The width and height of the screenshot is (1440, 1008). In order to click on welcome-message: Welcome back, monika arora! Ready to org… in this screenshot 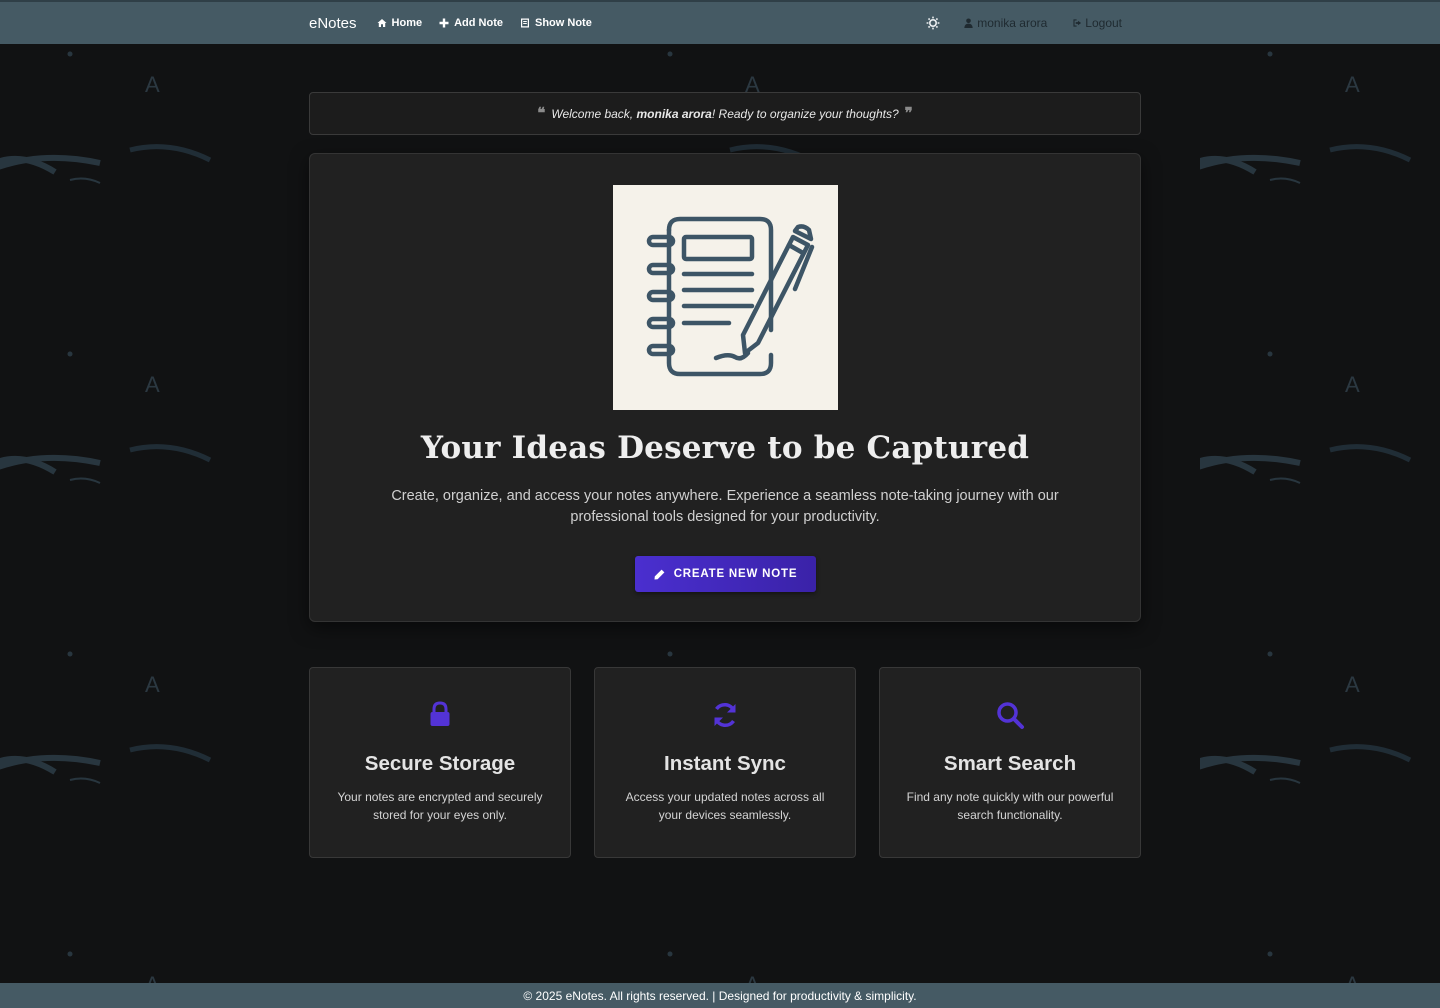, I will do `click(724, 114)`.